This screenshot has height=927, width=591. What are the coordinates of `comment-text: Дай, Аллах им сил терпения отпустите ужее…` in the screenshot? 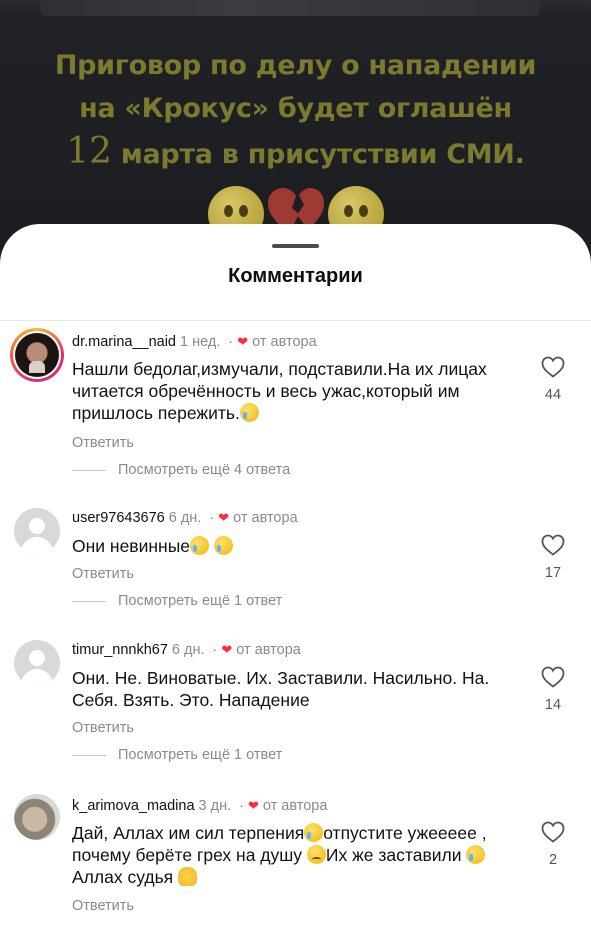 It's located at (287, 855).